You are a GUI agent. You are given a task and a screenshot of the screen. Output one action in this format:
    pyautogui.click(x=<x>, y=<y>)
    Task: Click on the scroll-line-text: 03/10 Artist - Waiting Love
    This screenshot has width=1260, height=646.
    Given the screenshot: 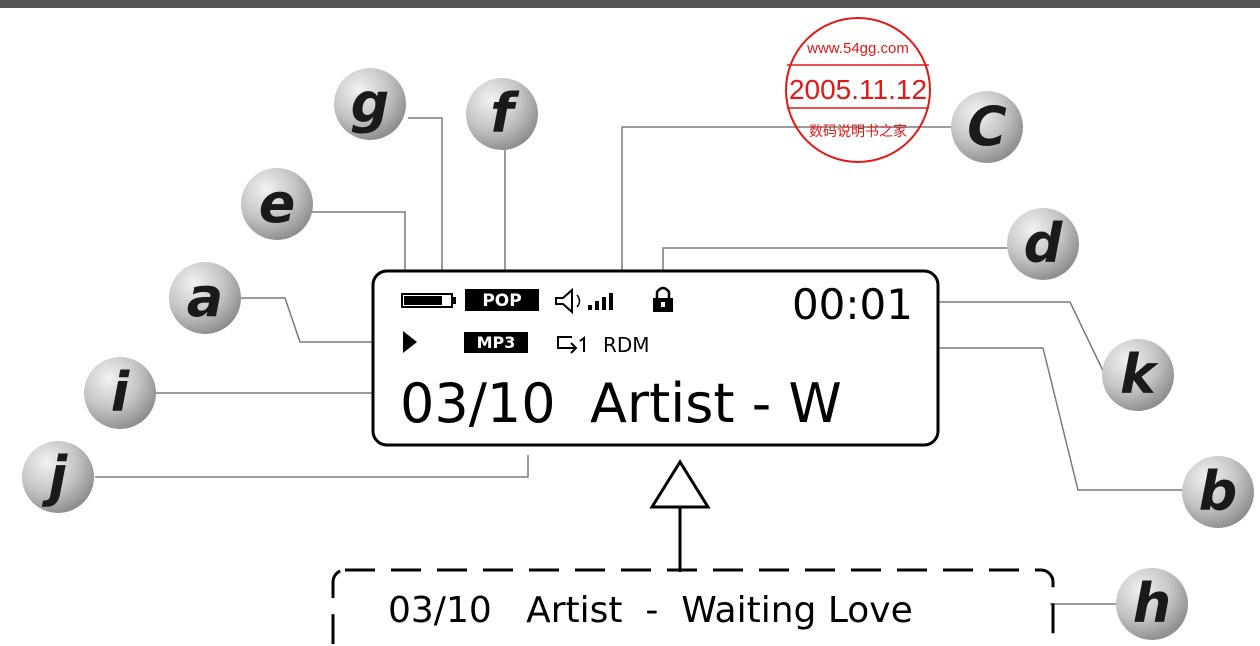 What is the action you would take?
    pyautogui.click(x=650, y=610)
    